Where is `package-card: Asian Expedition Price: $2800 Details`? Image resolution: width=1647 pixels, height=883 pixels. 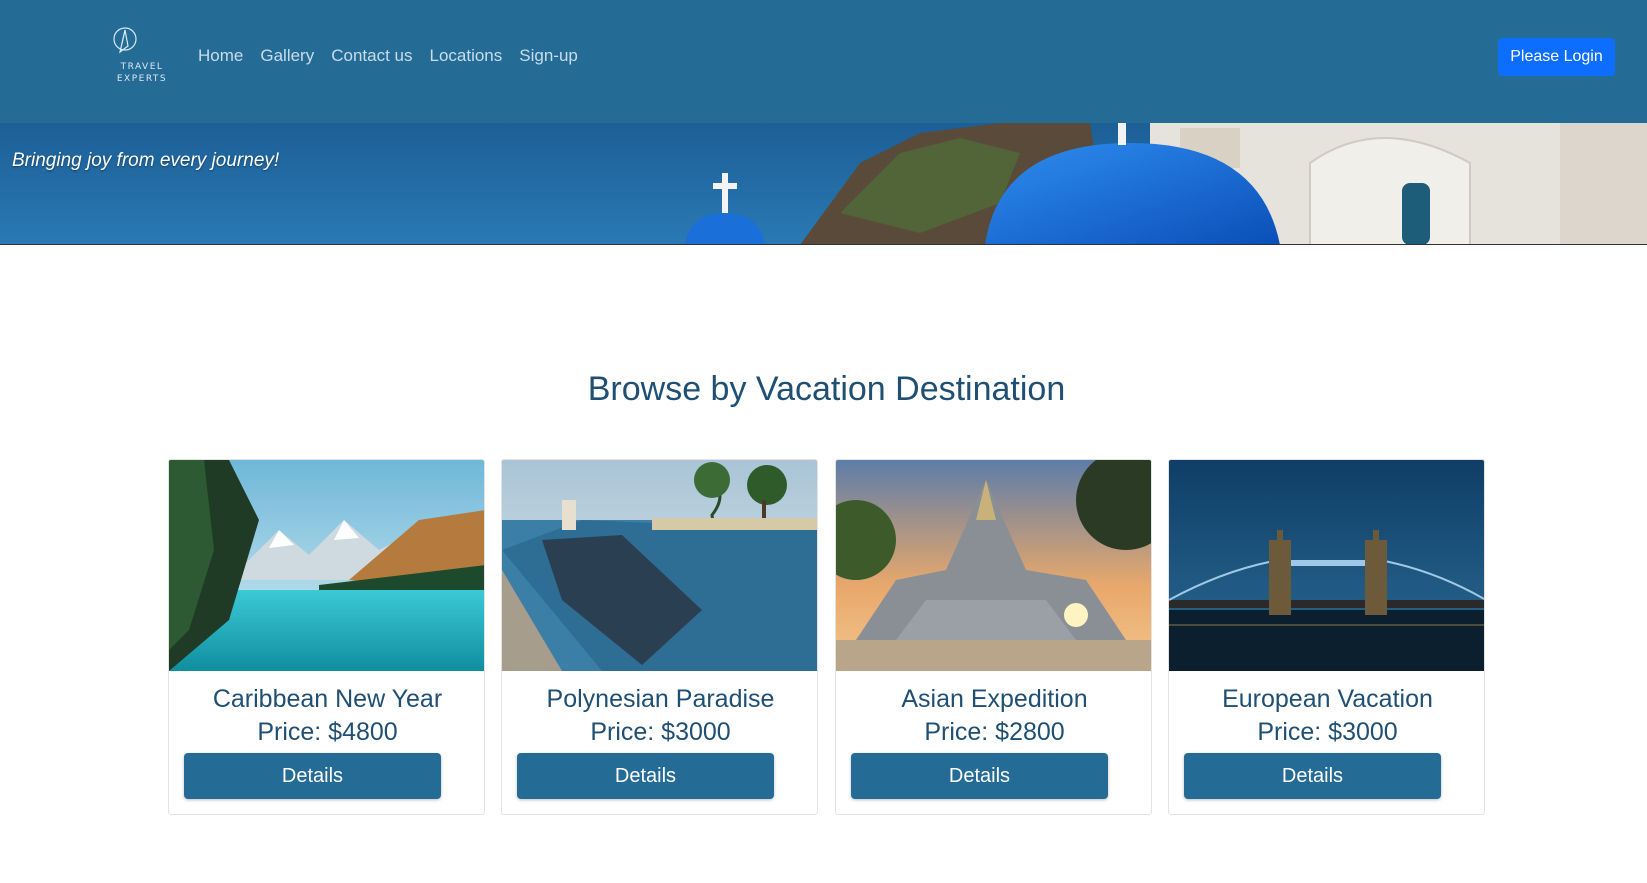
package-card: Asian Expedition Price: $2800 Details is located at coordinates (993, 637).